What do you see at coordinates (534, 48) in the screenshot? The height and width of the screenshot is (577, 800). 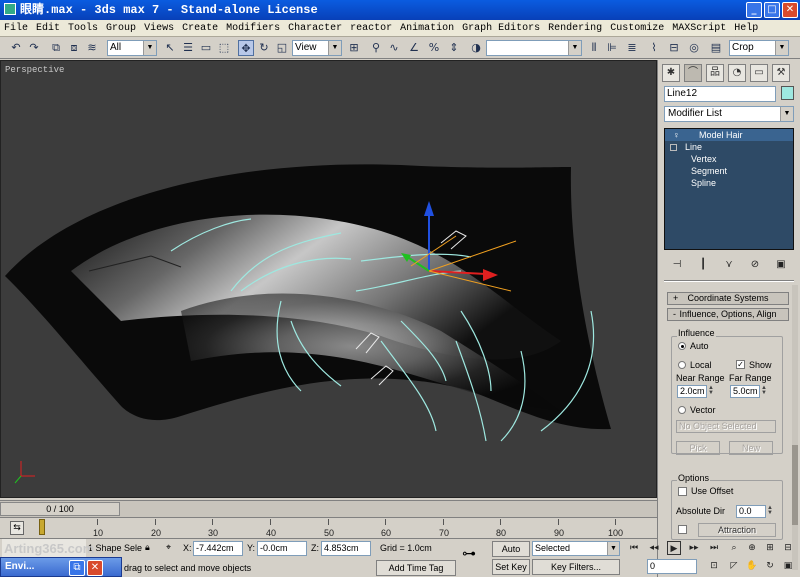 I see `named-selection-dropdown: ▼` at bounding box center [534, 48].